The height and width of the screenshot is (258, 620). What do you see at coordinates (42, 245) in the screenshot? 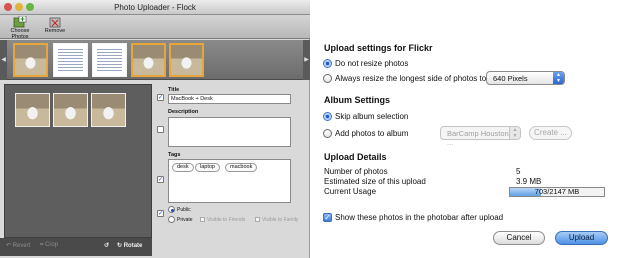
I see `crop-icon: ⌗` at bounding box center [42, 245].